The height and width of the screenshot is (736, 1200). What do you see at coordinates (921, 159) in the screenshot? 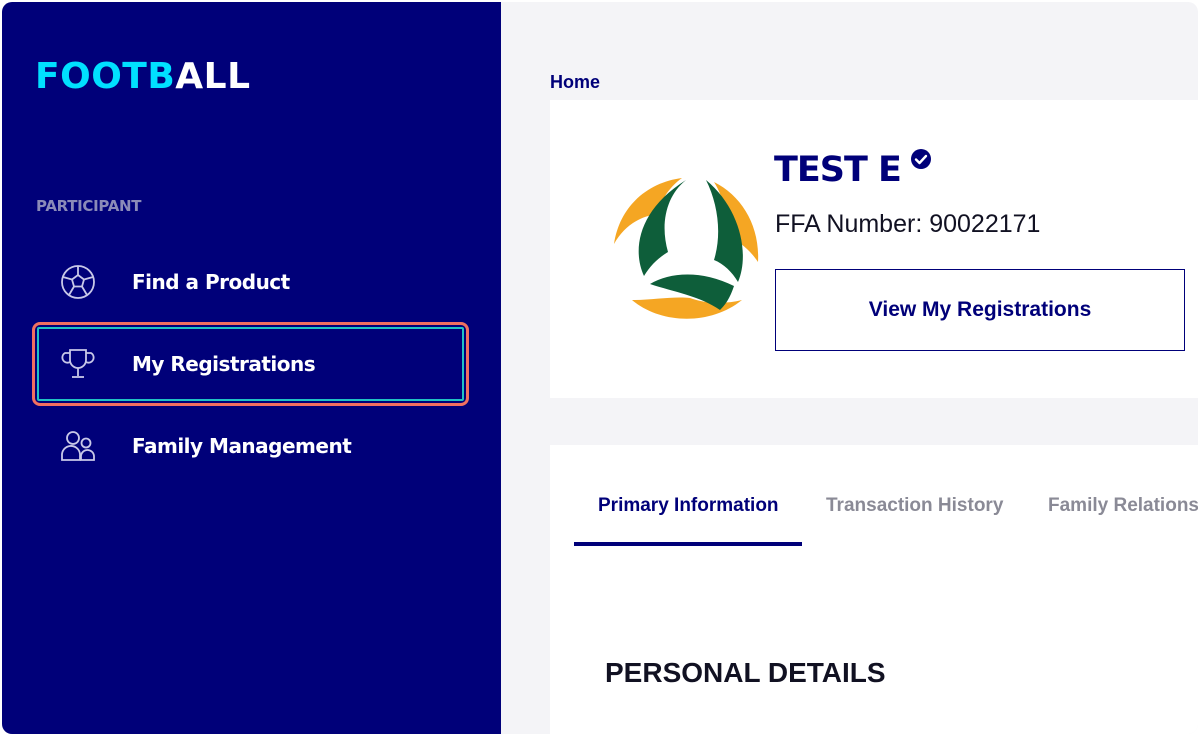
I see `verified-check-icon` at bounding box center [921, 159].